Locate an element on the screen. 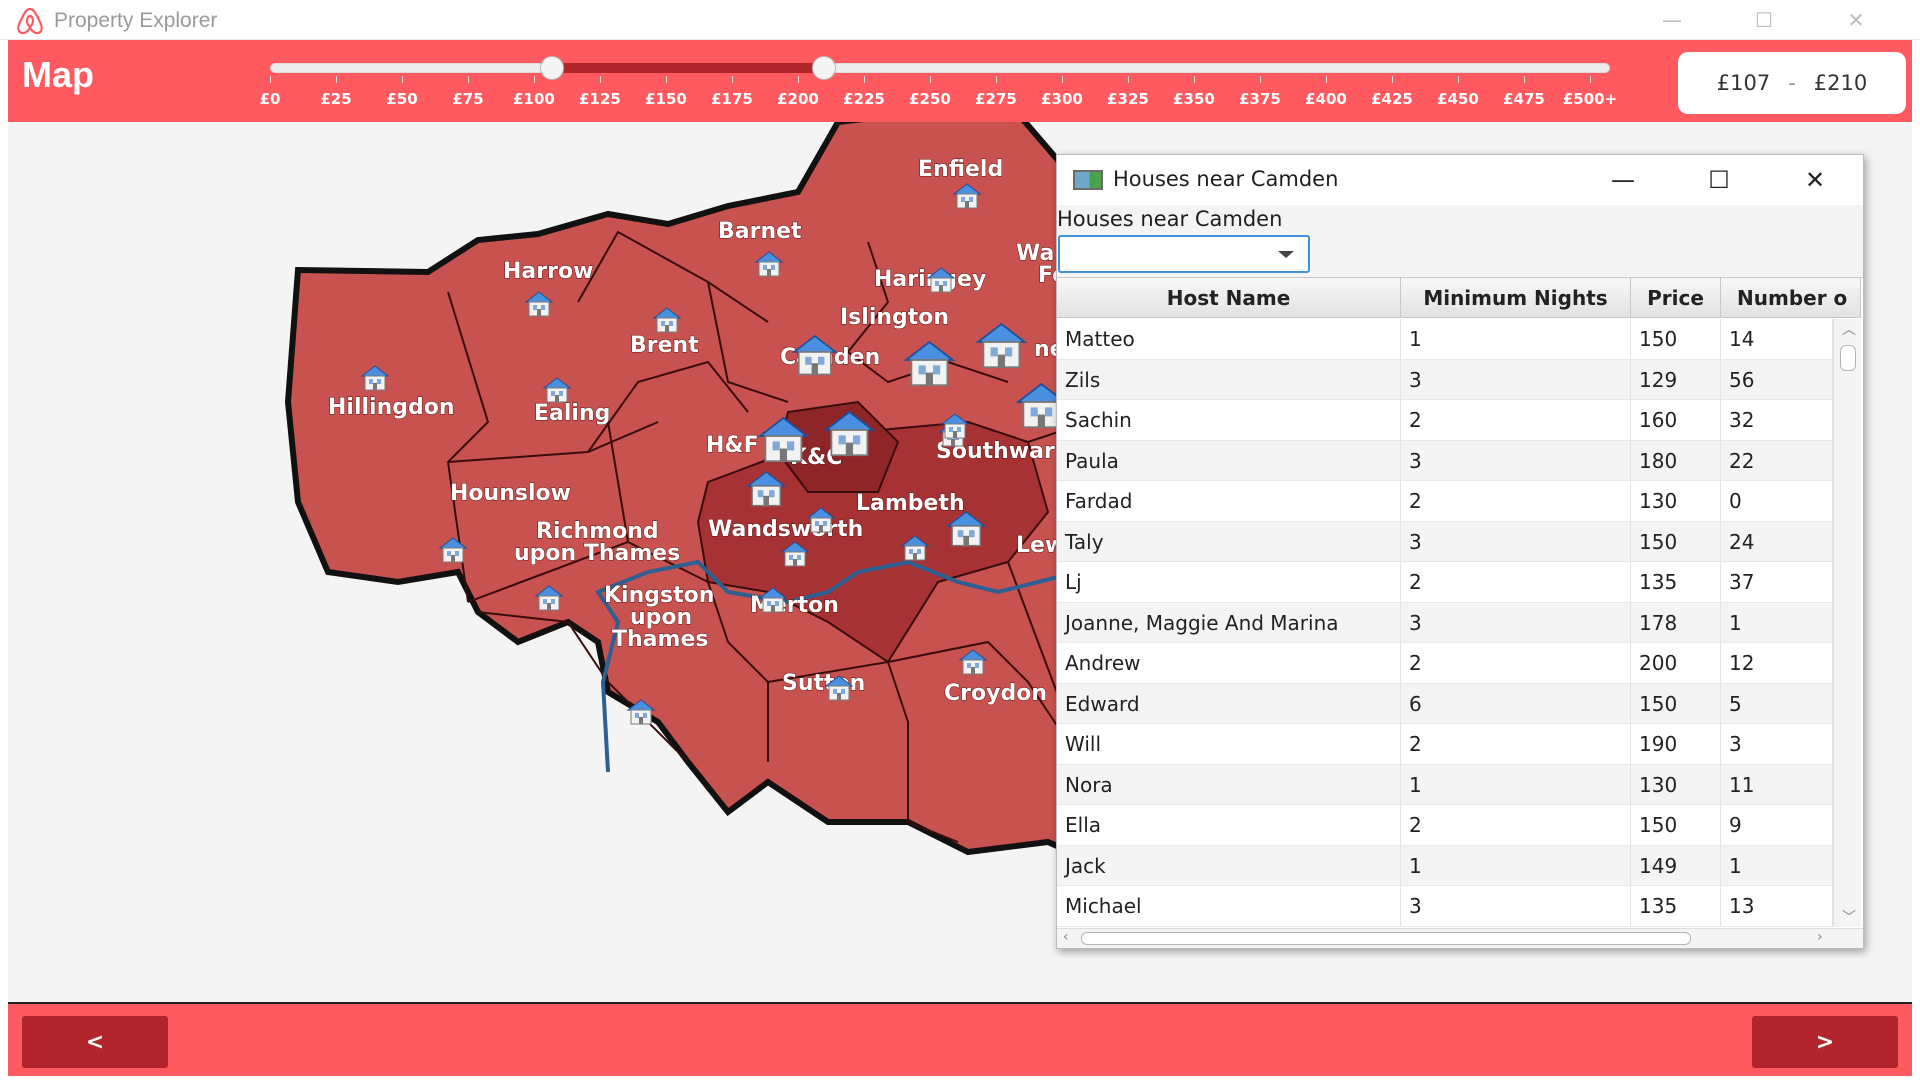 The image size is (1920, 1080). table-row: Matteo 1 150 14 is located at coordinates (1445, 339).